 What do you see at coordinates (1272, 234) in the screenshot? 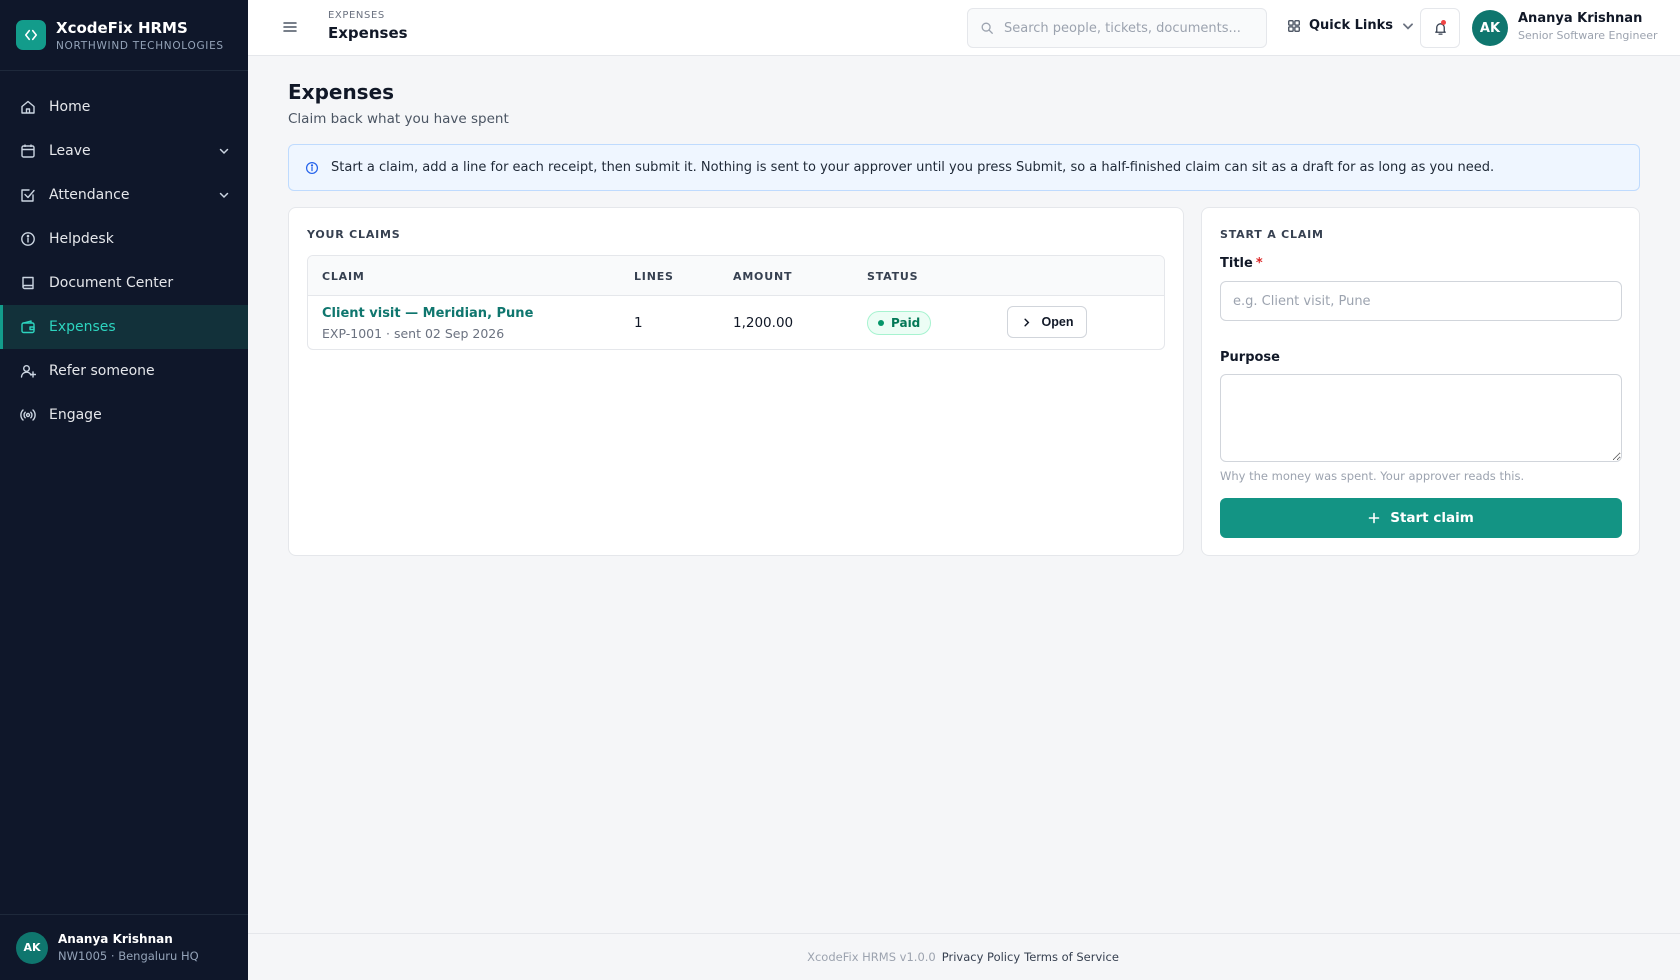
I see `start-claim-heading: START A CLAIM` at bounding box center [1272, 234].